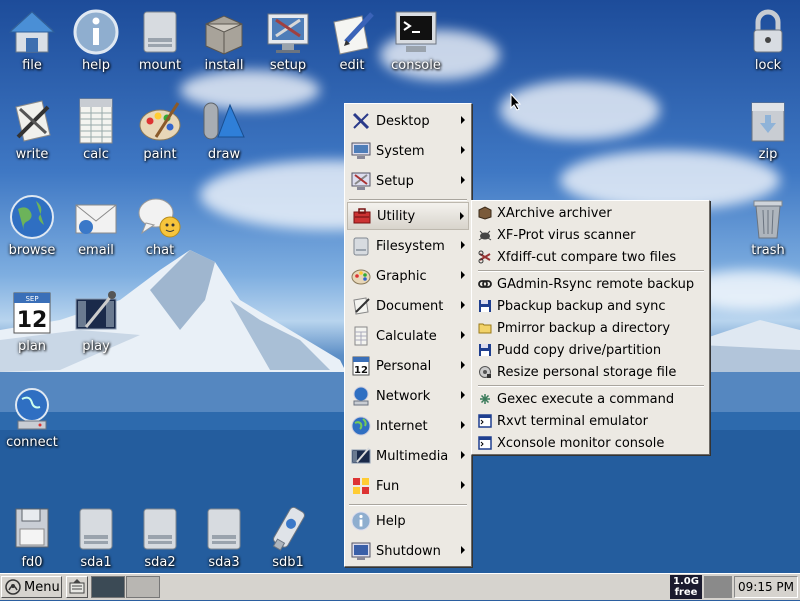 Image resolution: width=800 pixels, height=601 pixels. I want to click on submenu-item-gadmin-rsync: GAdmin-Rsync remote backup, so click(591, 284).